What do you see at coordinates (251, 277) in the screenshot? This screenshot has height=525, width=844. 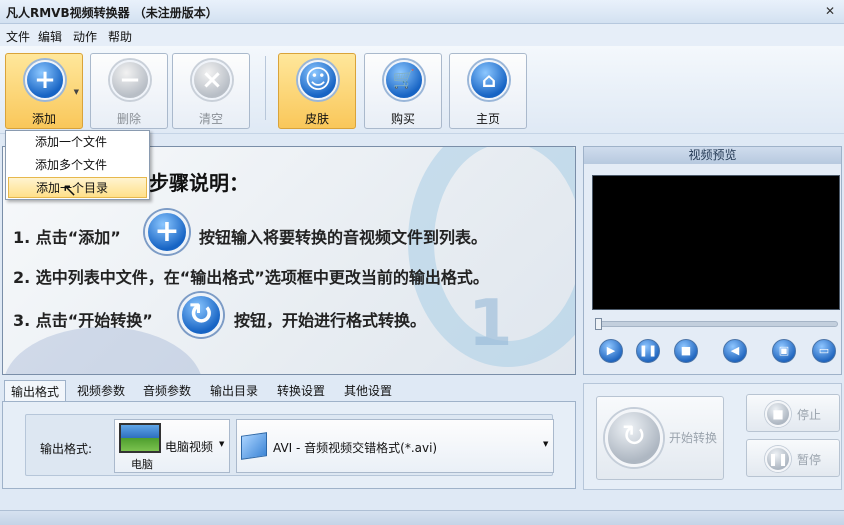 I see `step-2-text: 2. 选中列表中文件，在“输出格式”选项框中更改当前的输出格式。` at bounding box center [251, 277].